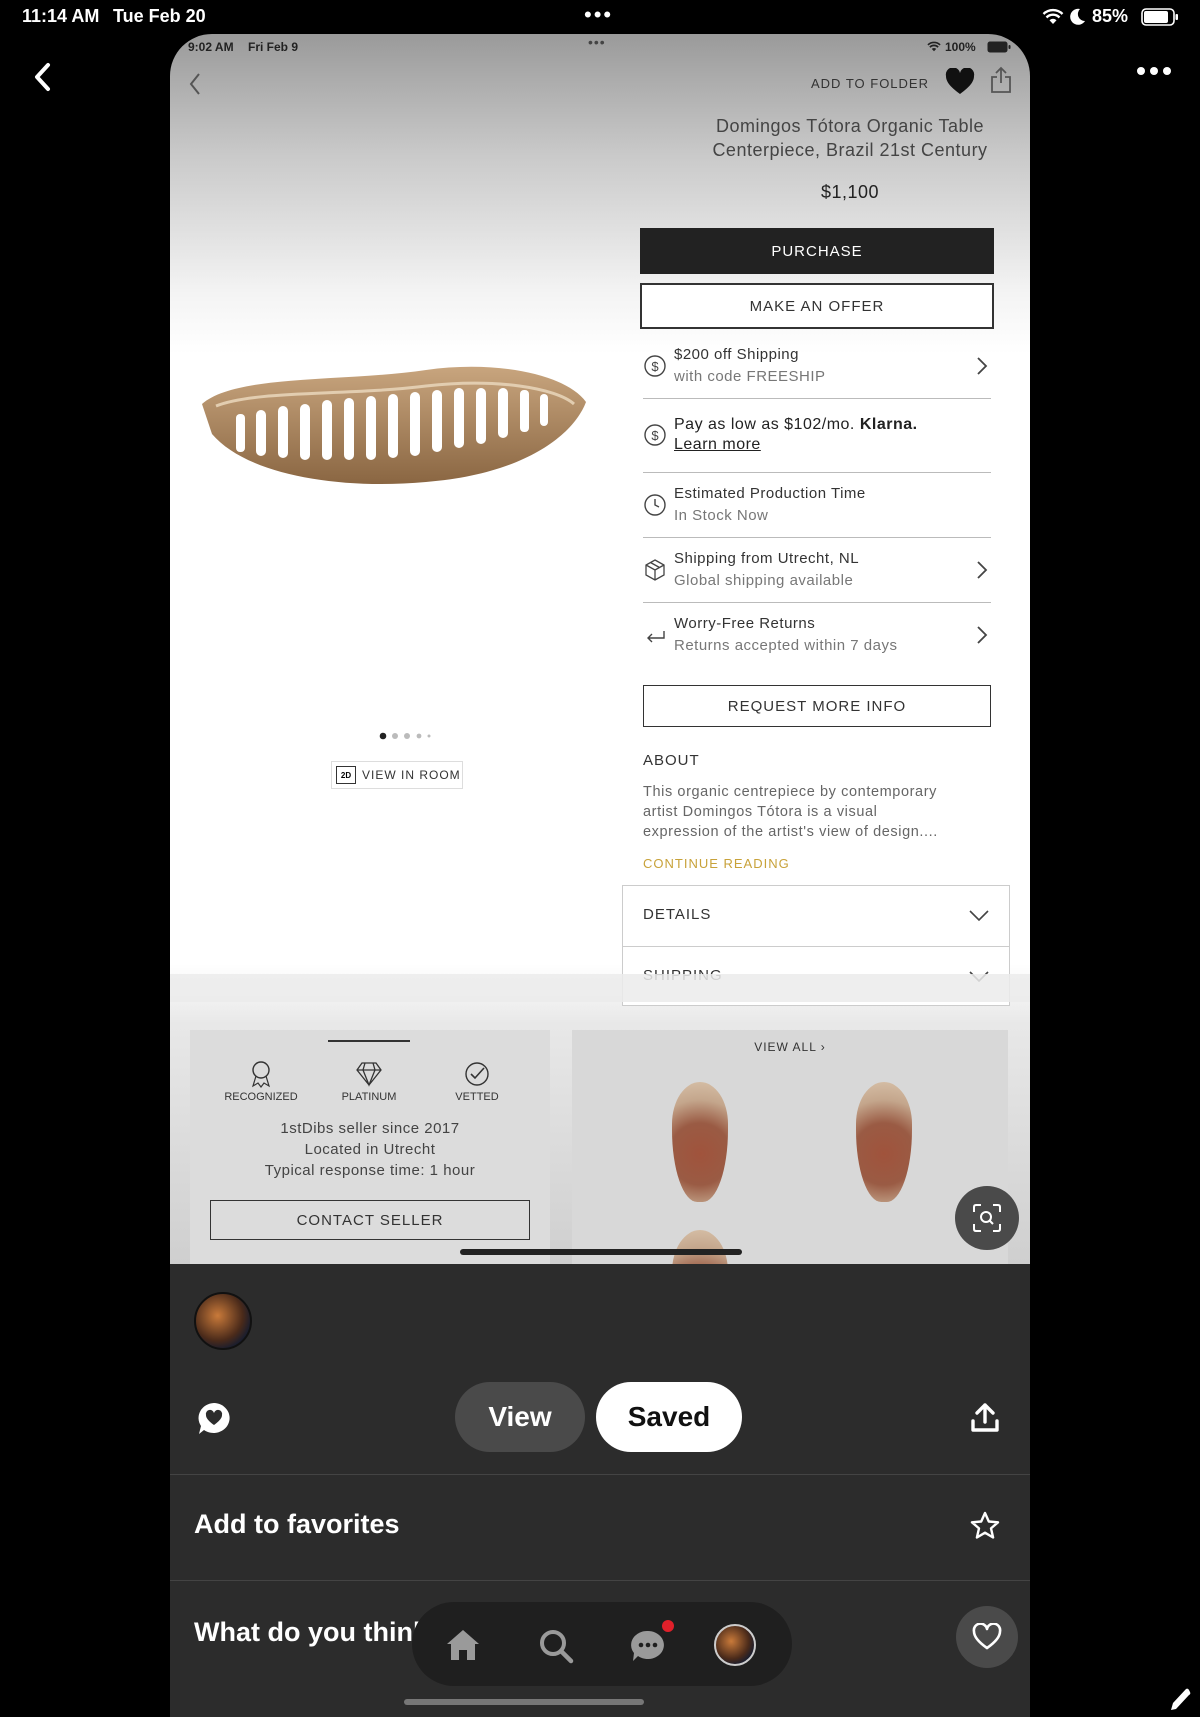 The image size is (1200, 1717). What do you see at coordinates (987, 1218) in the screenshot?
I see `visual-search-button` at bounding box center [987, 1218].